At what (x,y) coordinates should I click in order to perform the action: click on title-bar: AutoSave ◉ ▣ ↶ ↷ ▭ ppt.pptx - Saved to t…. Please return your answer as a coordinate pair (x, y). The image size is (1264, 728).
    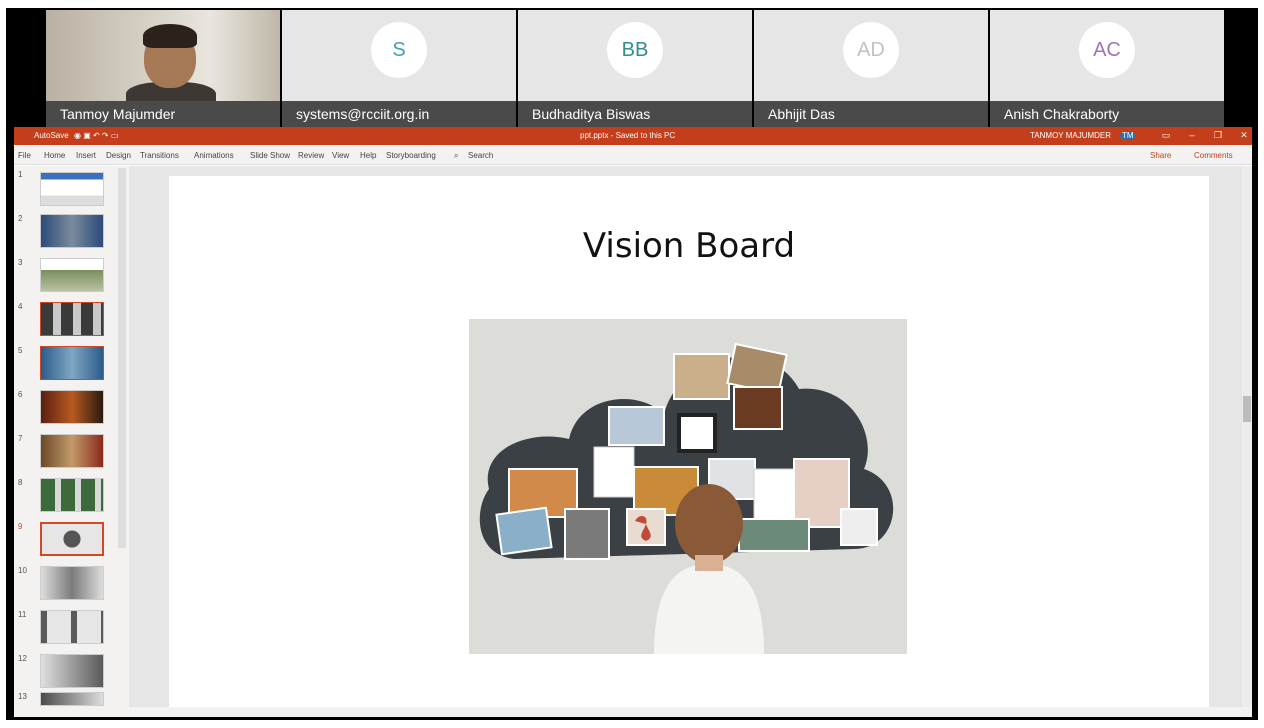
    Looking at the image, I should click on (633, 136).